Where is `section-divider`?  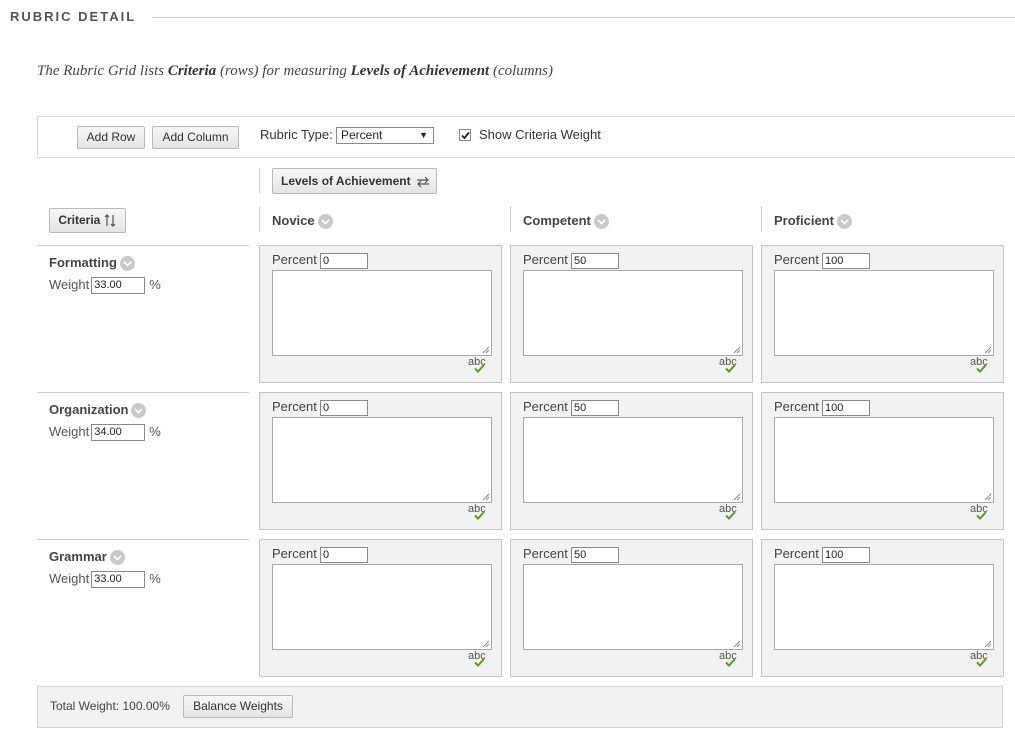
section-divider is located at coordinates (583, 17).